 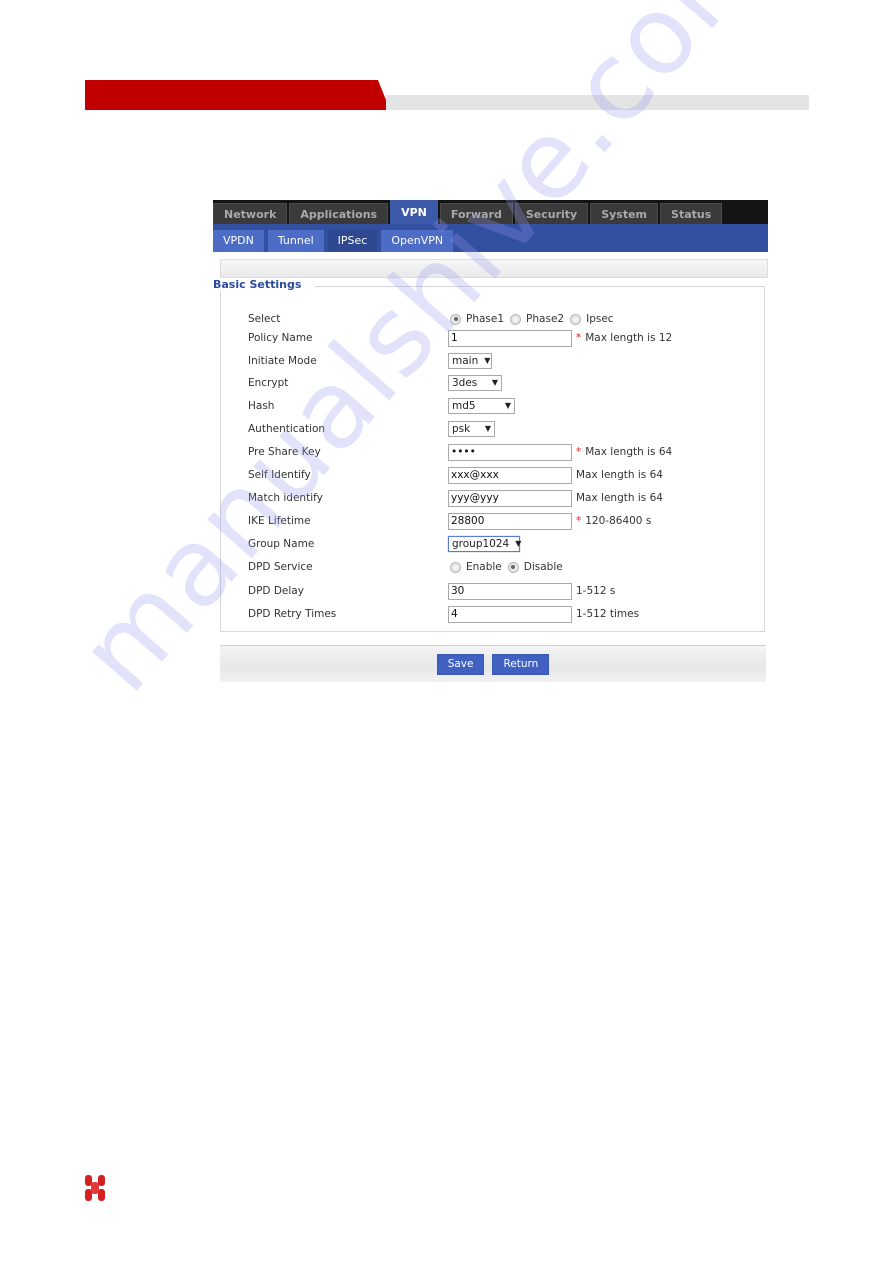 What do you see at coordinates (339, 213) in the screenshot?
I see `tab-applications: Applications` at bounding box center [339, 213].